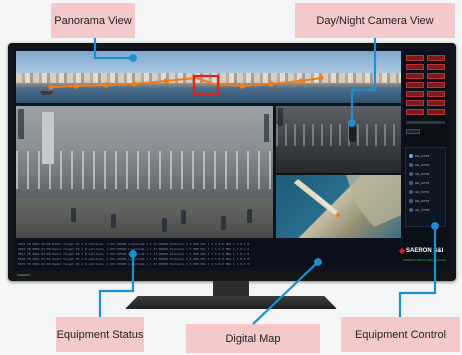 The image size is (462, 355). I want to click on map-track-line, so click(327, 205).